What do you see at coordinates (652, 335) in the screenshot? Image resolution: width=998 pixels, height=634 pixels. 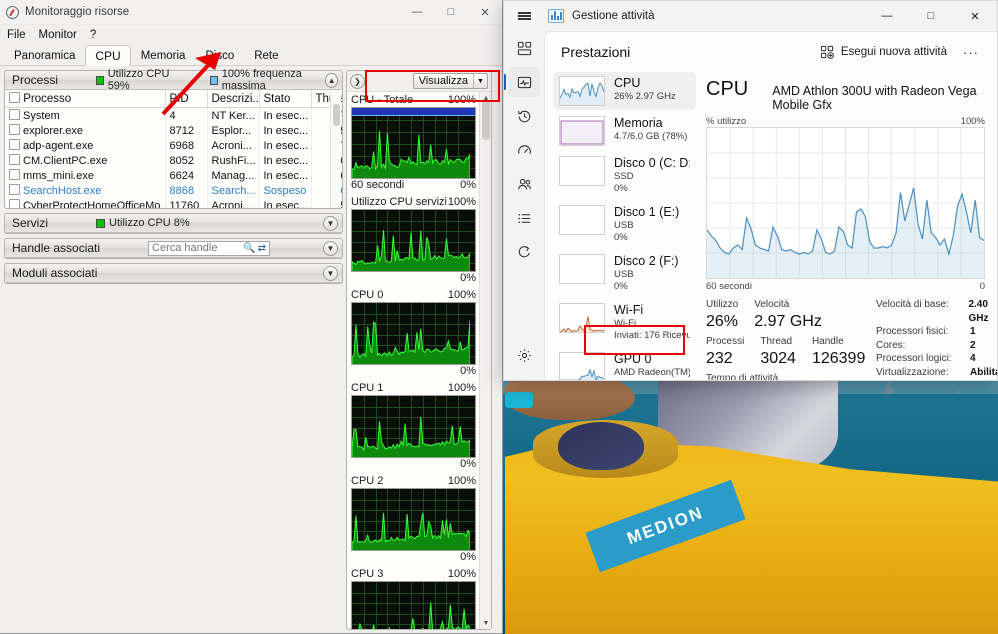 I see `resource-sub2: Inviati: 176 Ricevuti: 128` at bounding box center [652, 335].